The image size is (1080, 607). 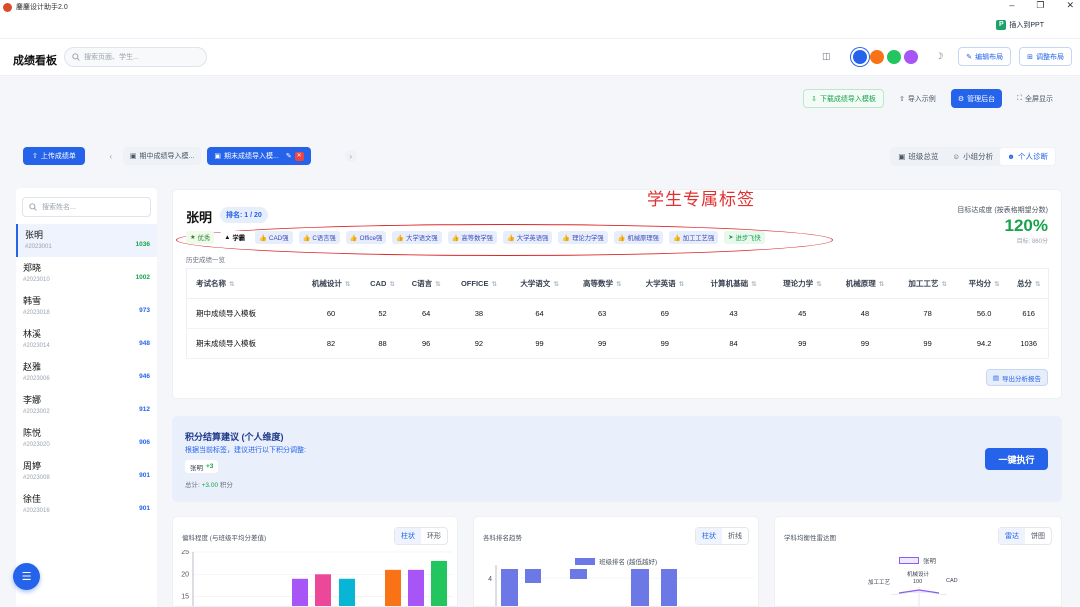 I want to click on next-icon: ›, so click(x=350, y=156).